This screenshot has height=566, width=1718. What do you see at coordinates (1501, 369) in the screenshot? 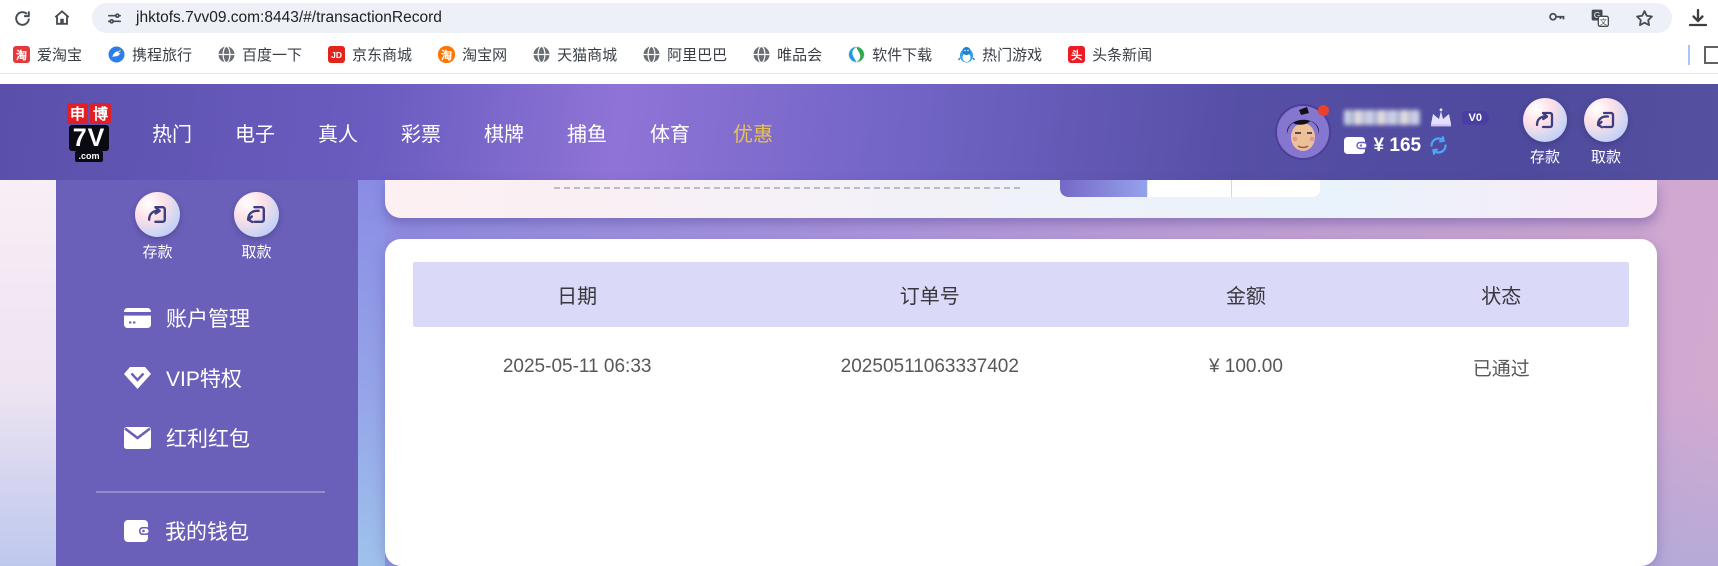
I see `cell-status: 已通过` at bounding box center [1501, 369].